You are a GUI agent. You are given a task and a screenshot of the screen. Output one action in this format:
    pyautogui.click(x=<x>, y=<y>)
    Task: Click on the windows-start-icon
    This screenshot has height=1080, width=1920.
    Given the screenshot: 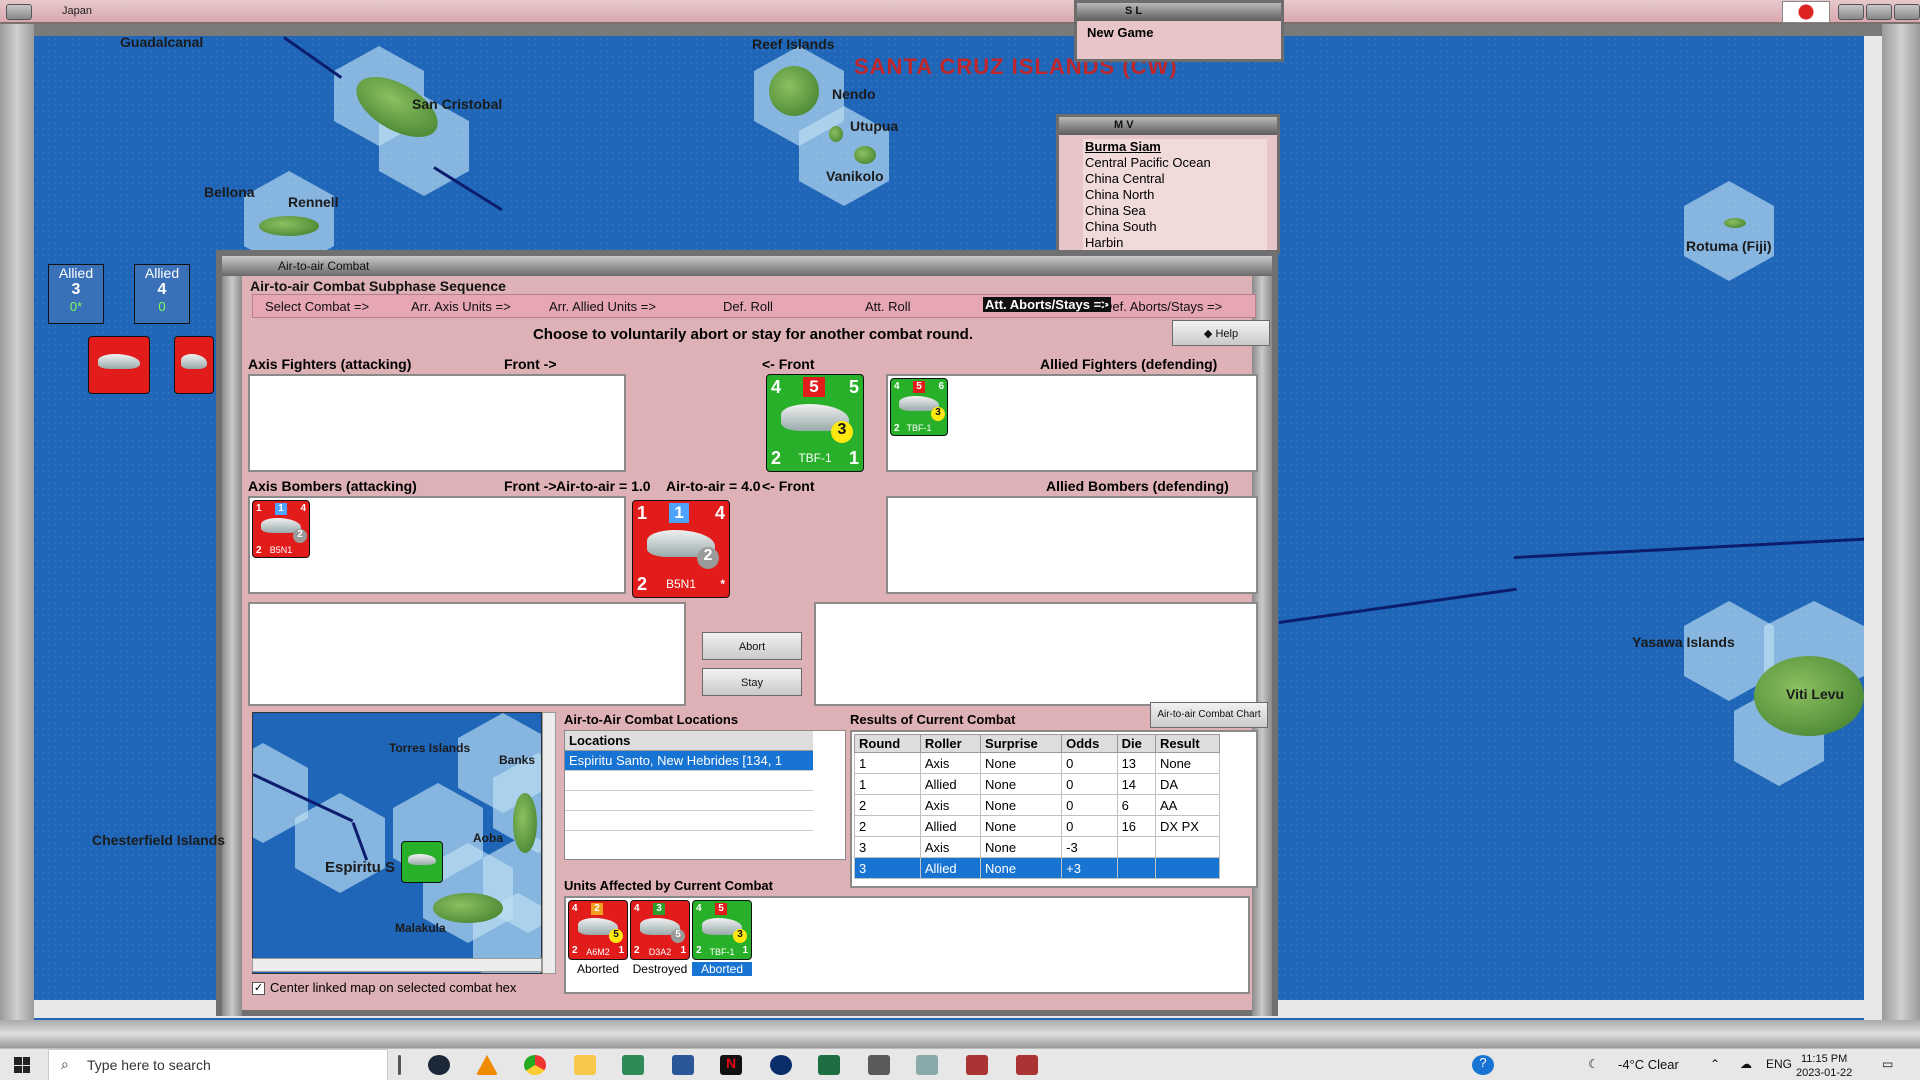 What is the action you would take?
    pyautogui.click(x=22, y=1065)
    